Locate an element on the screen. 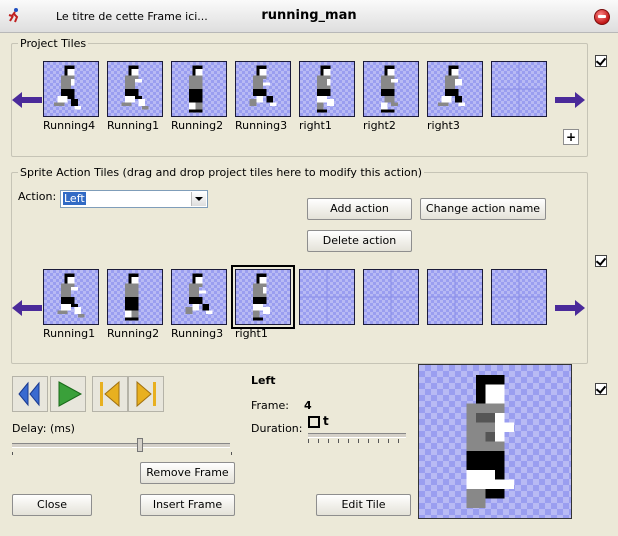 This screenshot has width=618, height=536. project-tile-label: right3 is located at coordinates (443, 125).